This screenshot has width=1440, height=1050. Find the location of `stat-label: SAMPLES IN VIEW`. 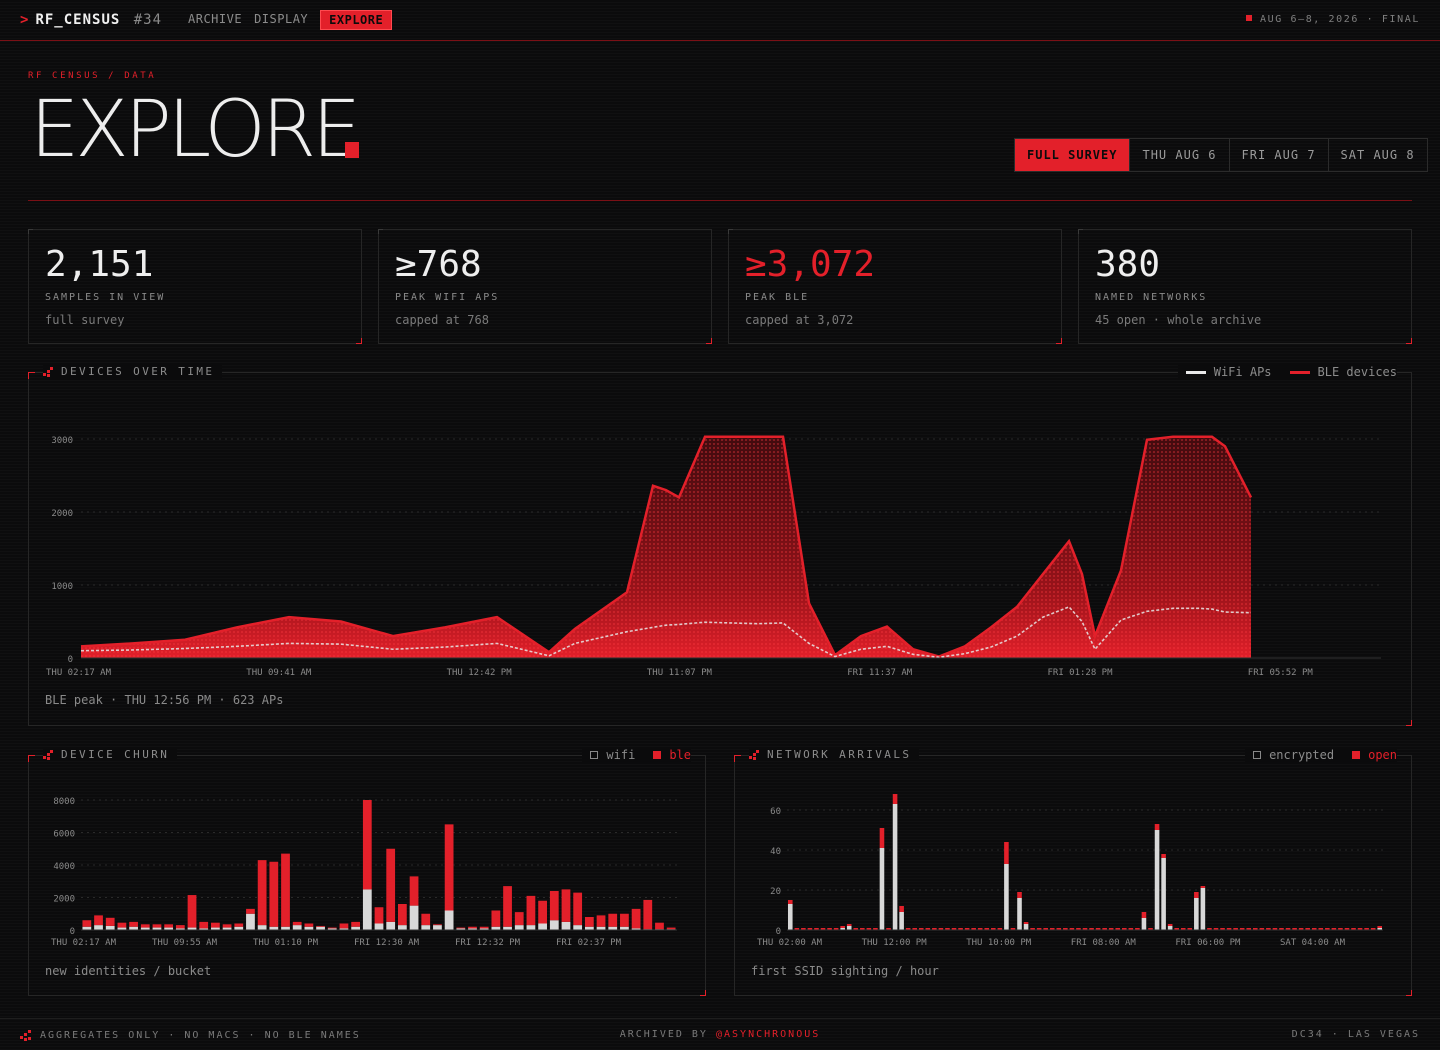

stat-label: SAMPLES IN VIEW is located at coordinates (105, 297).